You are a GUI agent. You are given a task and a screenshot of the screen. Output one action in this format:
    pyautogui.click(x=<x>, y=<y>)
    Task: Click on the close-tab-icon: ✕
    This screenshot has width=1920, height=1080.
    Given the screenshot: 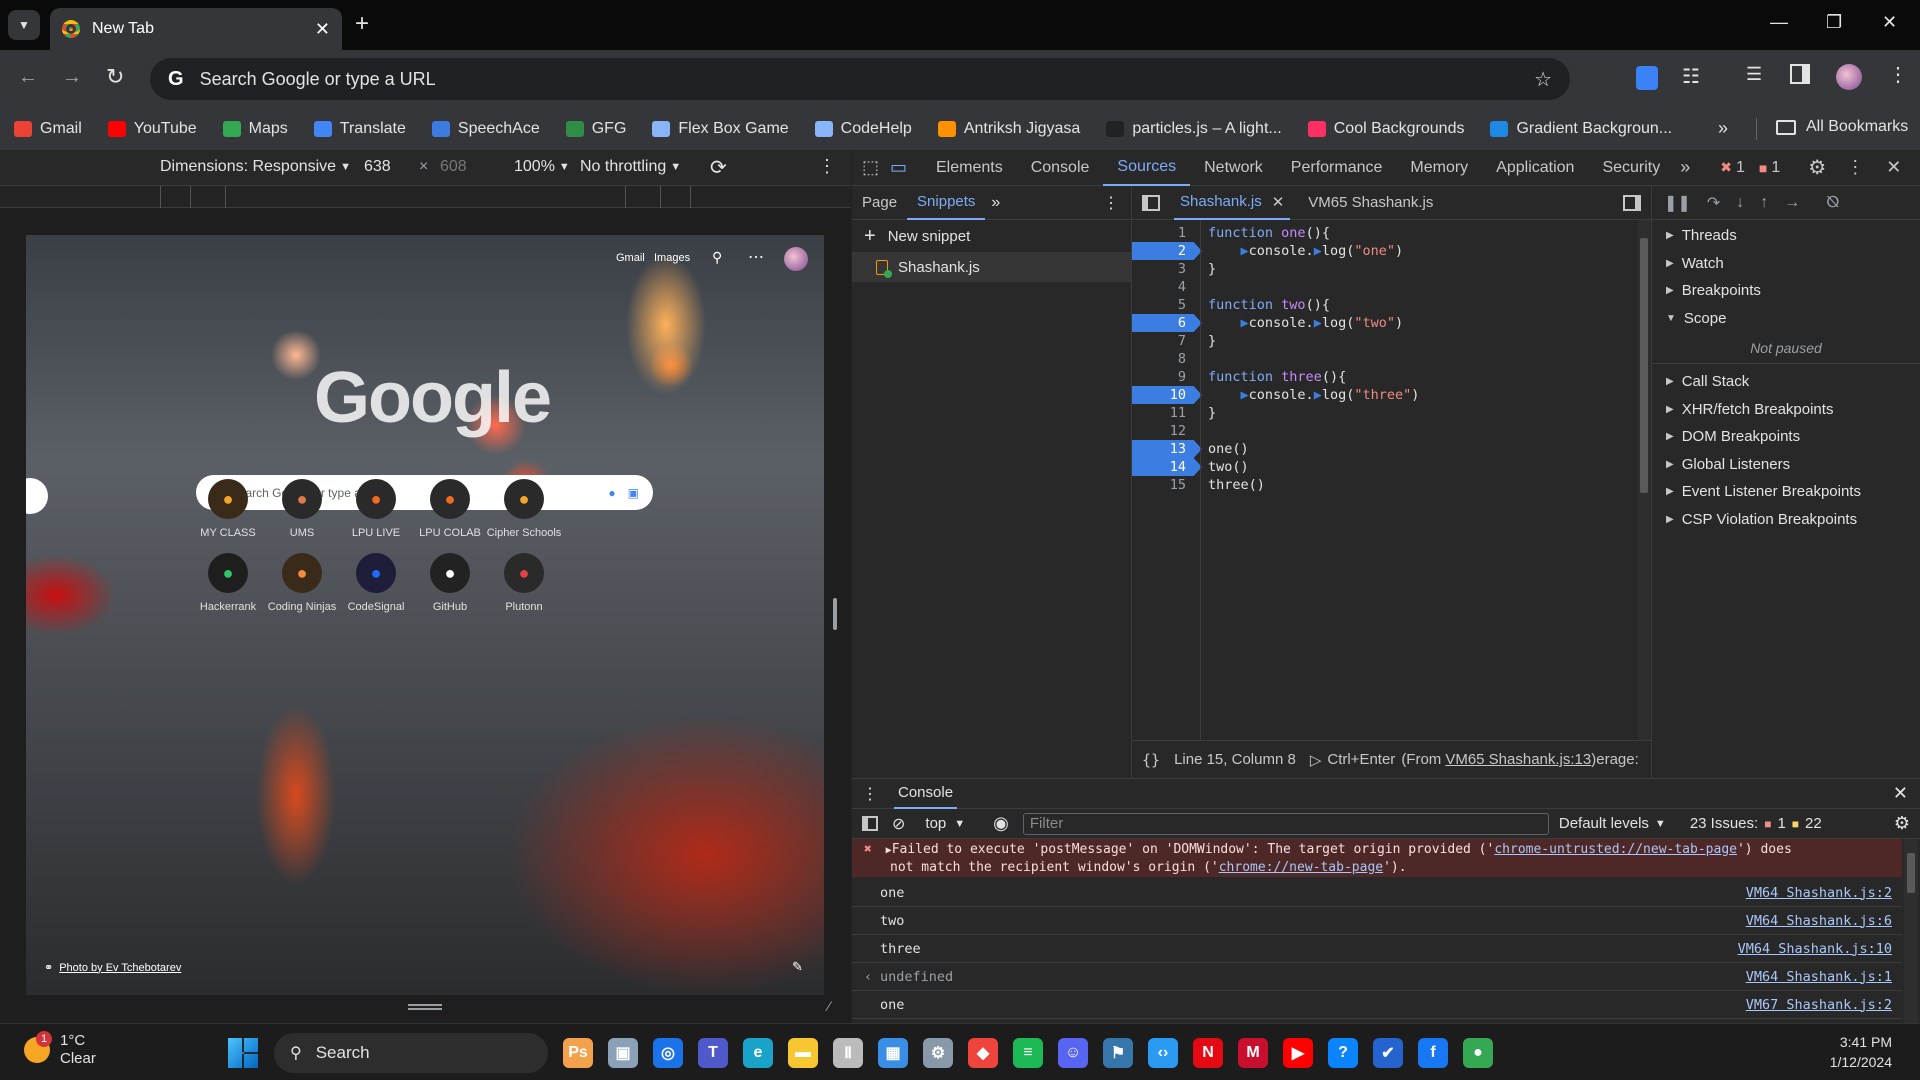 What is the action you would take?
    pyautogui.click(x=322, y=29)
    